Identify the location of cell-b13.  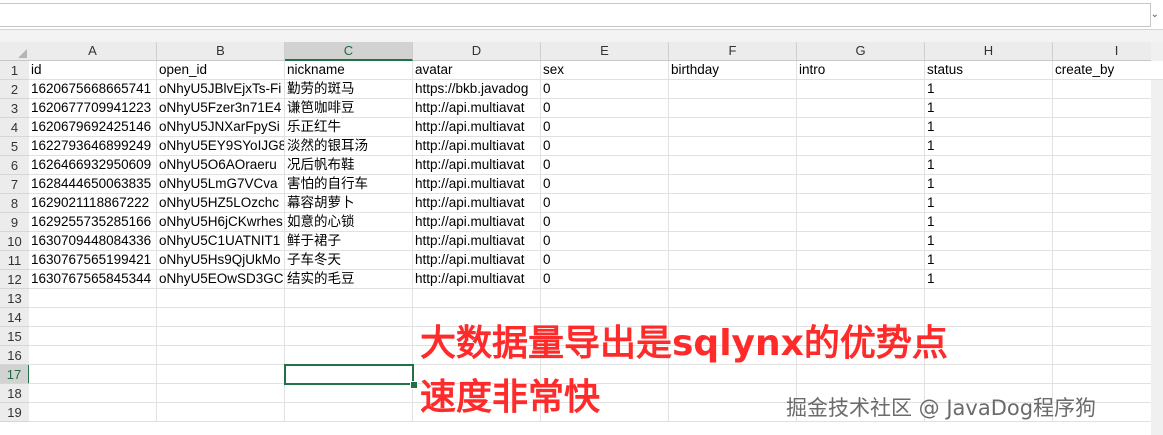
(221, 298).